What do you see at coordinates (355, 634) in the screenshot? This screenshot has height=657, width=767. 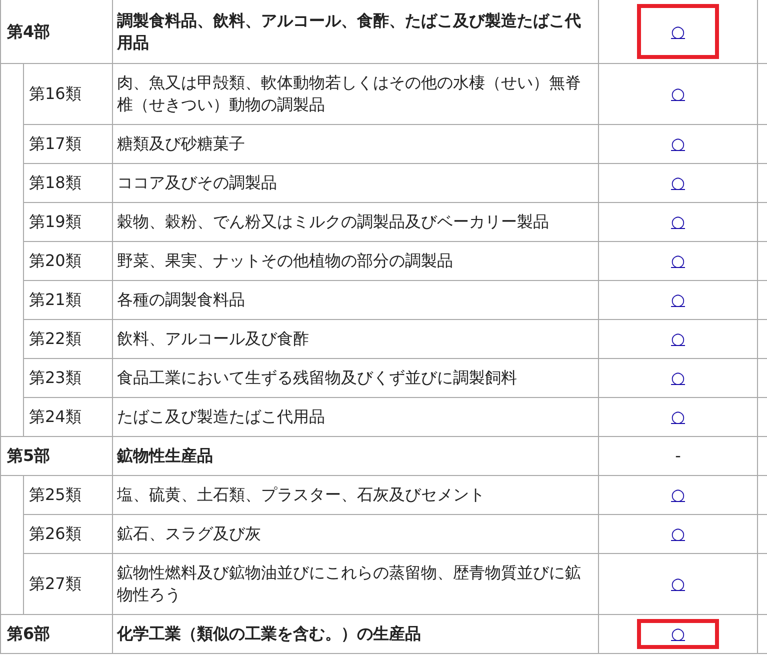 I see `section-title: 化学工業（類似の工業を含む。）の生産品` at bounding box center [355, 634].